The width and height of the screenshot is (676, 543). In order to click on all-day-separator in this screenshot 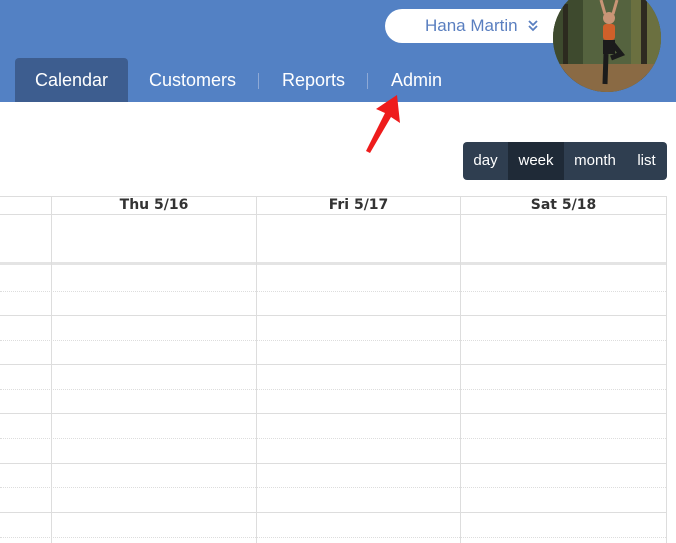, I will do `click(333, 263)`.